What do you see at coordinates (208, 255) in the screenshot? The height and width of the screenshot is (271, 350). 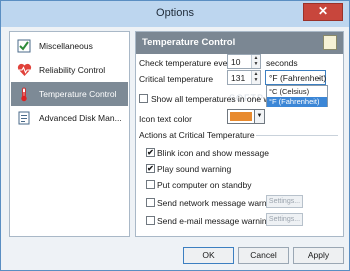 I see `ok-button: OK` at bounding box center [208, 255].